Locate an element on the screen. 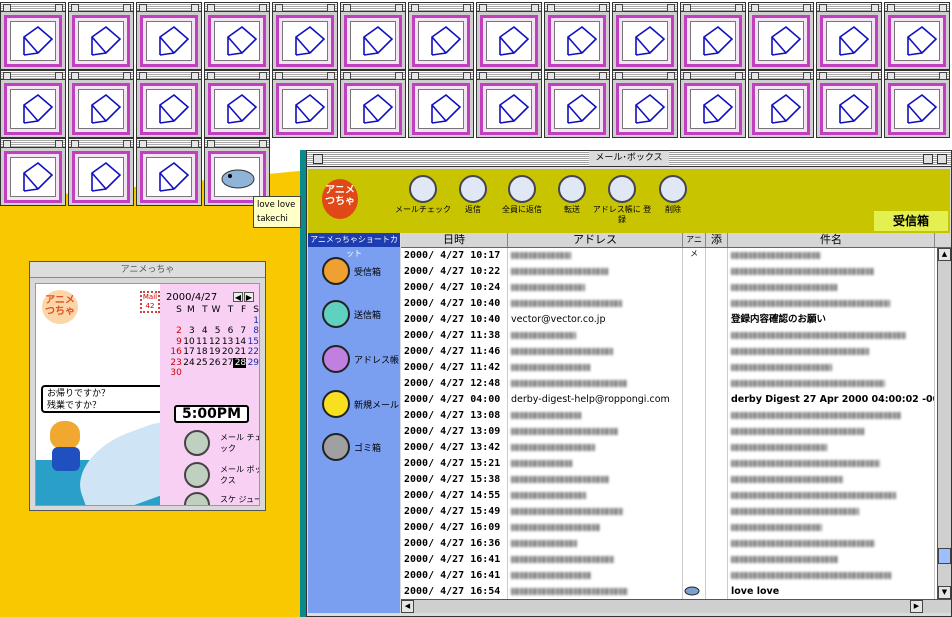 This screenshot has width=952, height=617. prev-month-button: ◀ is located at coordinates (238, 297).